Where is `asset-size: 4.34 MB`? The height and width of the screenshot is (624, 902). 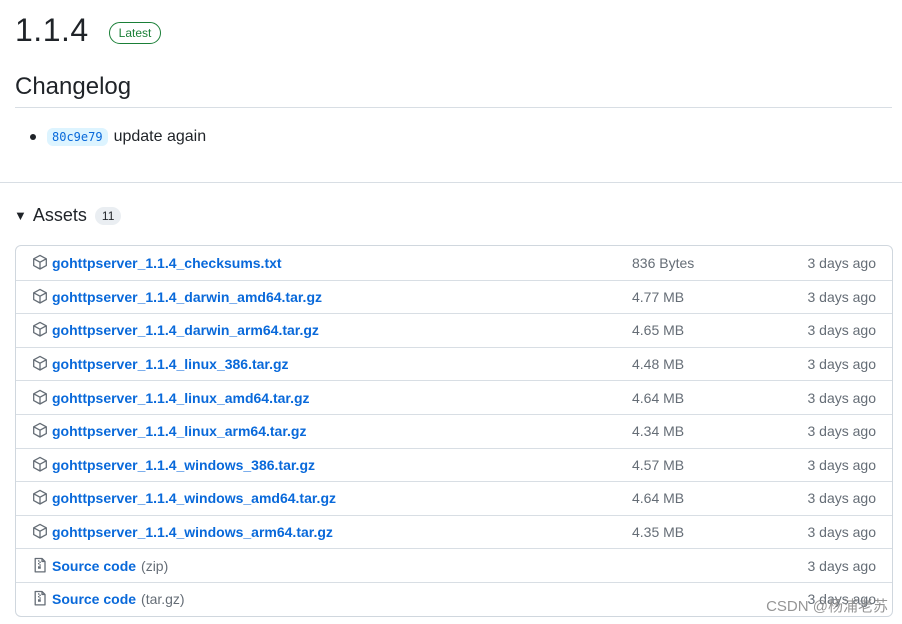
asset-size: 4.34 MB is located at coordinates (658, 431).